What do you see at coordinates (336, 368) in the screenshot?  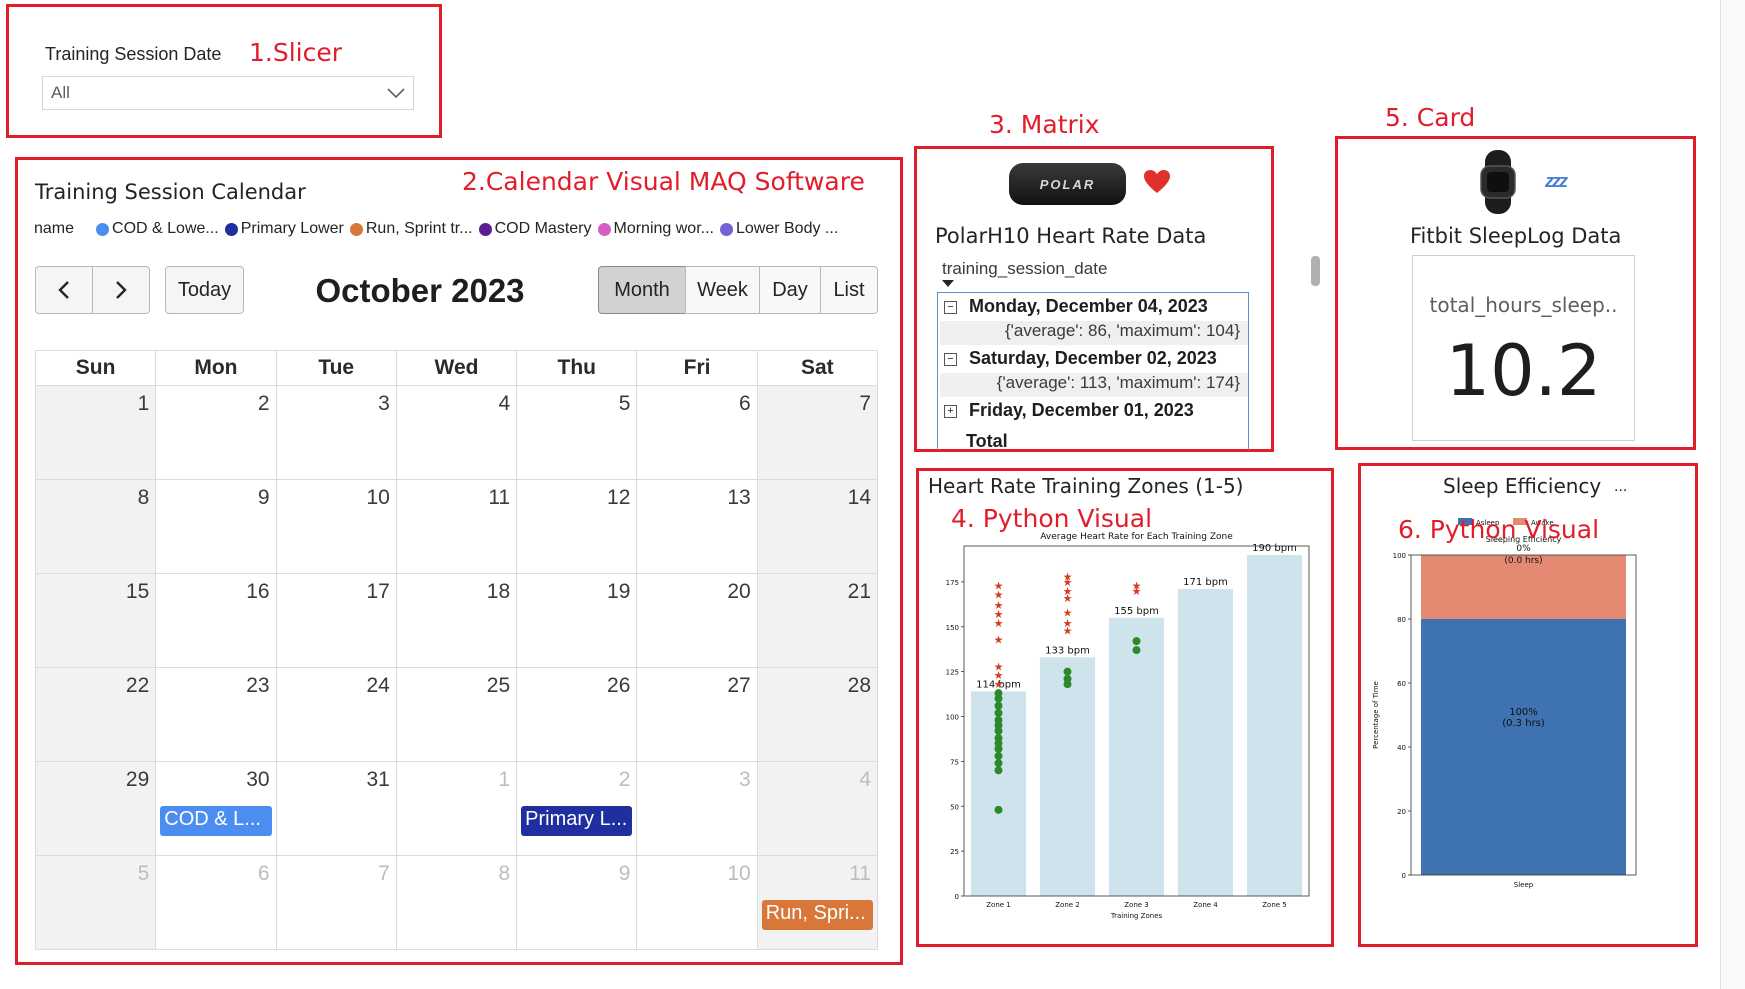 I see `weekday-header: Tue` at bounding box center [336, 368].